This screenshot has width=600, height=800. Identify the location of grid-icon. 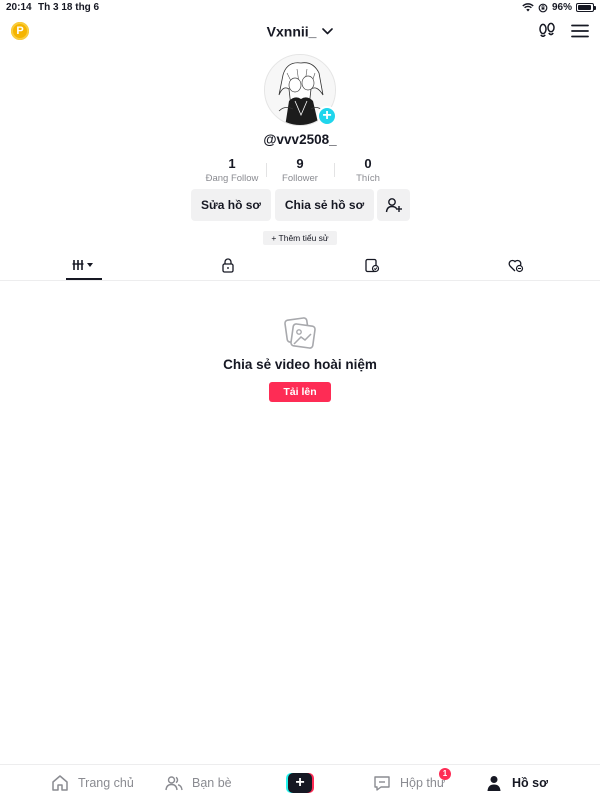
(82, 265).